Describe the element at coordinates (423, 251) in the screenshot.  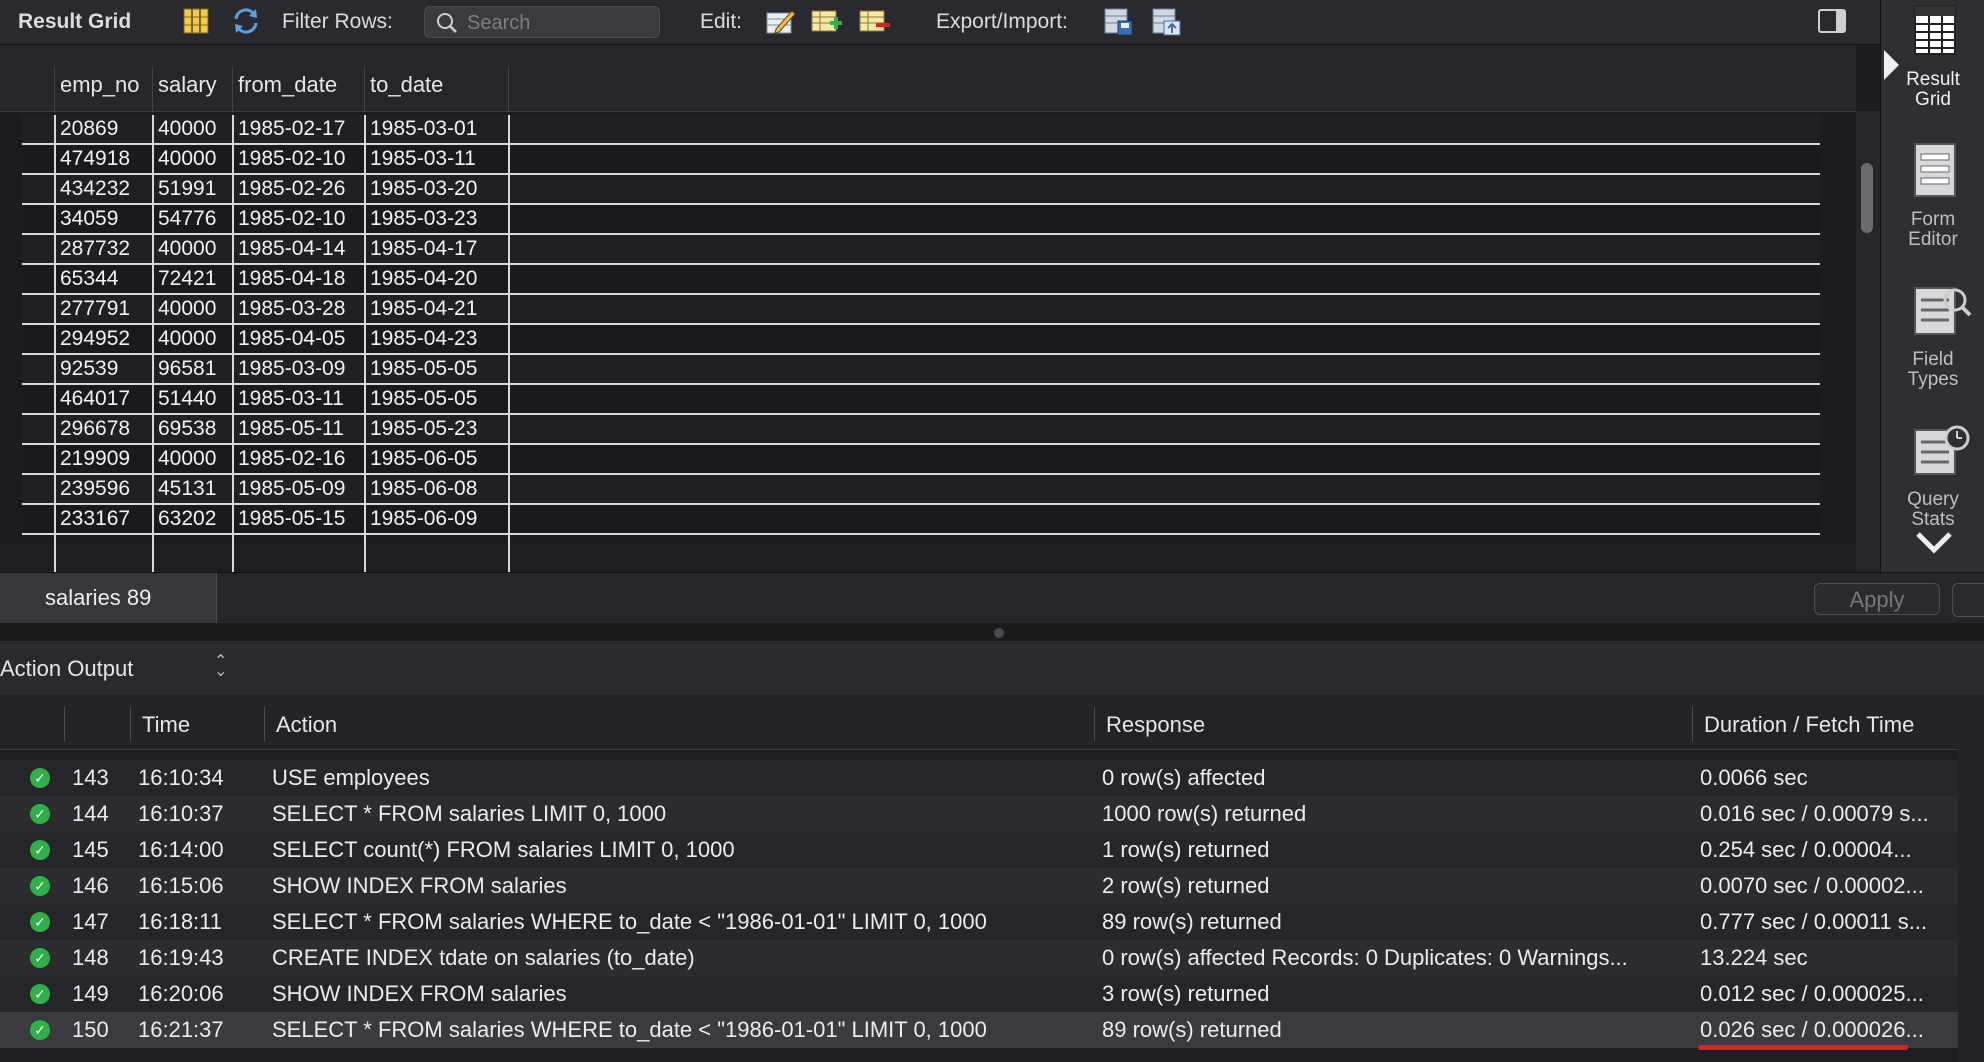
I see `cell-to-date: 1985-04-17` at that location.